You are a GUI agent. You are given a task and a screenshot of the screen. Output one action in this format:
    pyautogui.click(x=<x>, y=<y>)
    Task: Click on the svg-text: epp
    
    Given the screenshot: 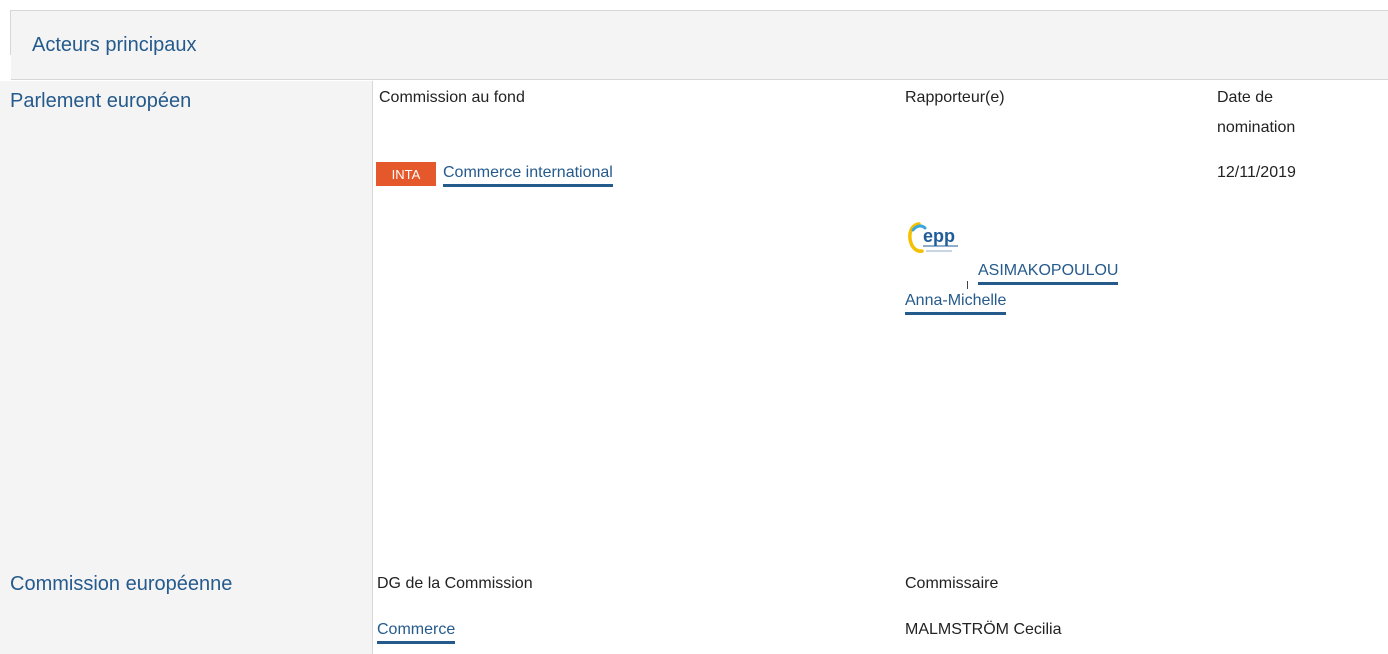 What is the action you would take?
    pyautogui.click(x=939, y=236)
    